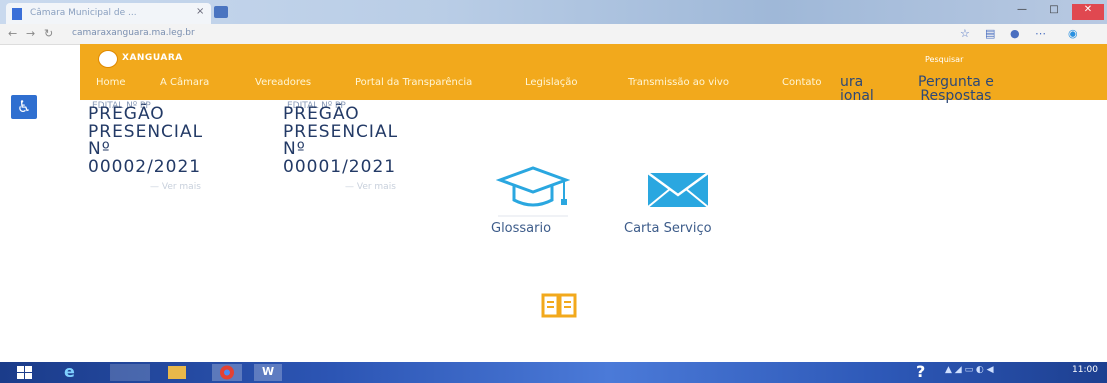 The width and height of the screenshot is (1107, 383). Describe the element at coordinates (221, 12) in the screenshot. I see `new-tab-button` at that location.